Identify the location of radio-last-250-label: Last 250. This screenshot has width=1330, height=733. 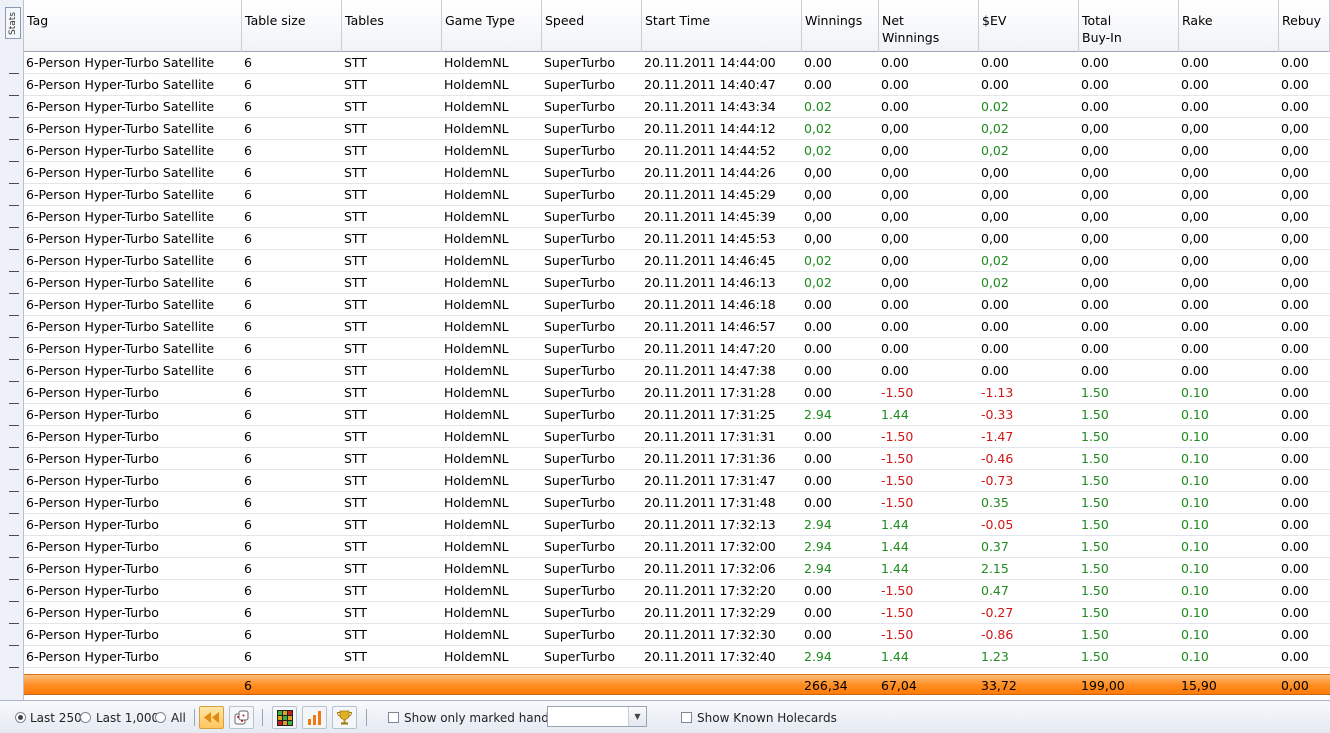
(56, 718).